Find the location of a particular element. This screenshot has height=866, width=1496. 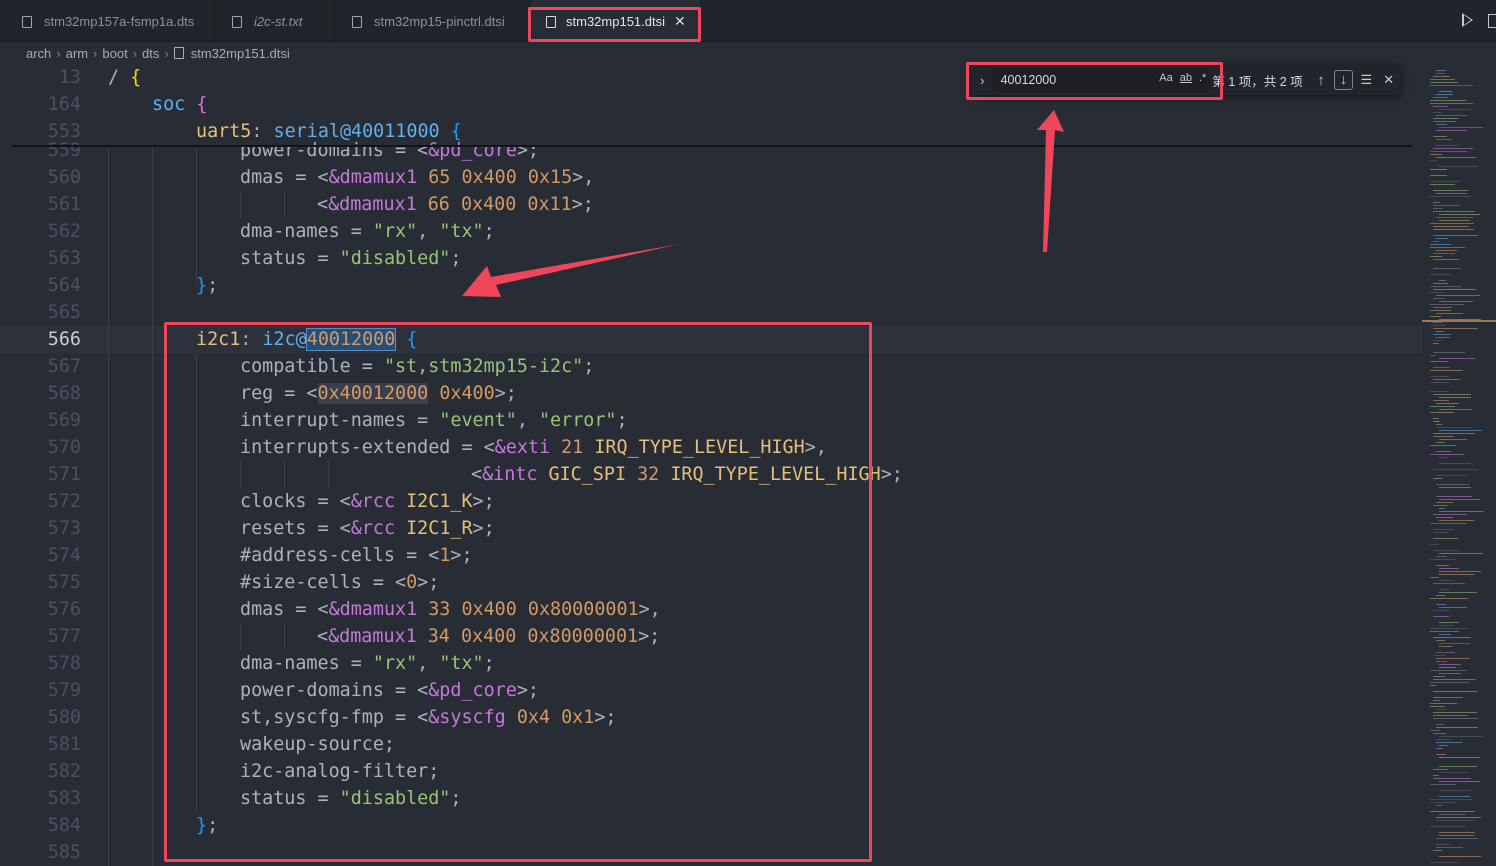

annotation-arrow-up is located at coordinates (1050, 181).